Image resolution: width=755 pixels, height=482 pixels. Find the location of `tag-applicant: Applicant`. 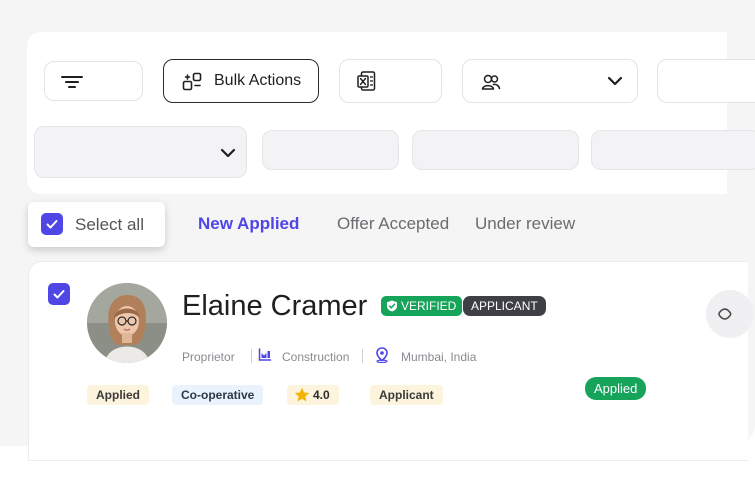

tag-applicant: Applicant is located at coordinates (406, 395).